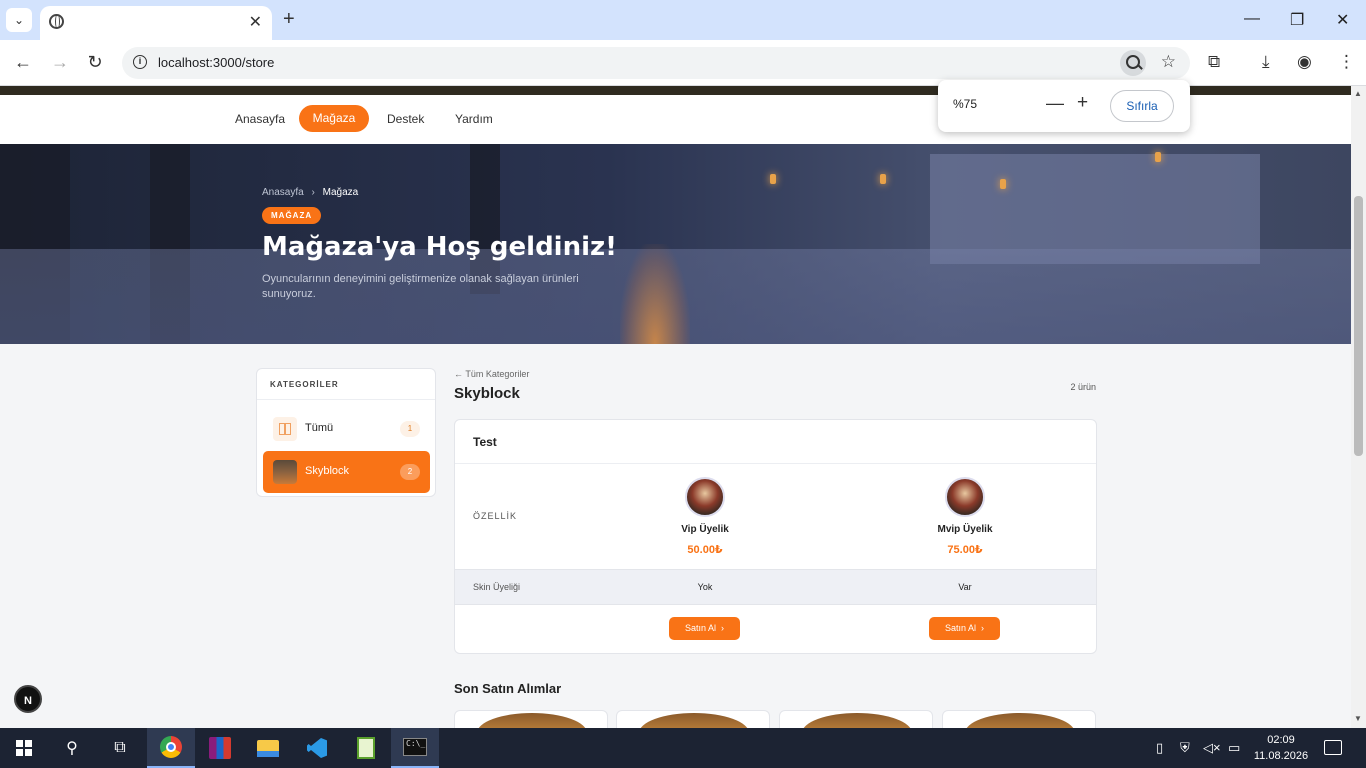  Describe the element at coordinates (140, 62) in the screenshot. I see `site-info-icon: i` at that location.